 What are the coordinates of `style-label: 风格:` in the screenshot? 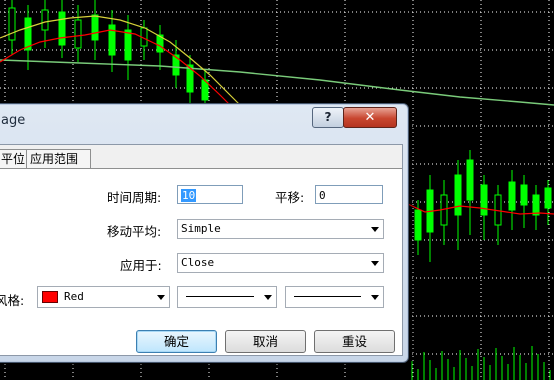 It's located at (12, 300).